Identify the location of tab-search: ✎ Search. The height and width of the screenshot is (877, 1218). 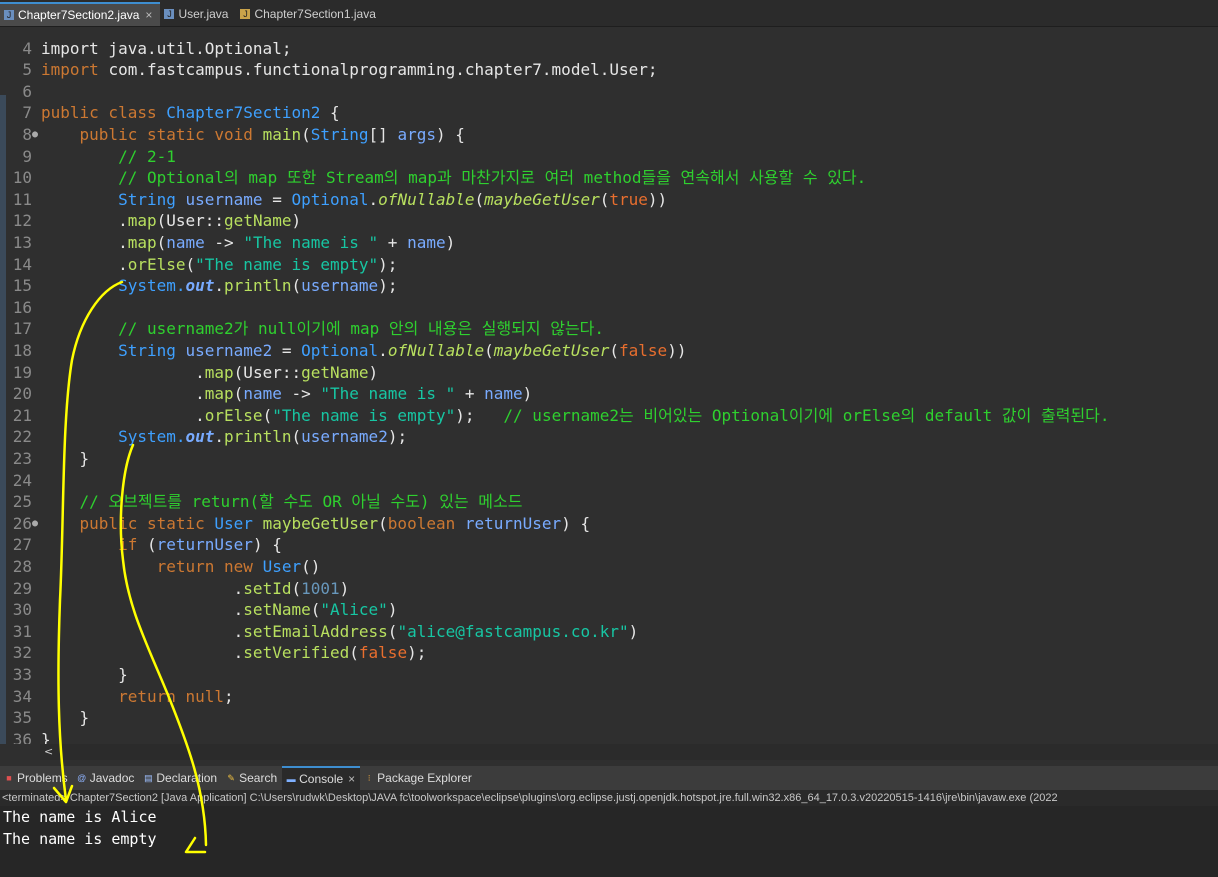
(252, 778).